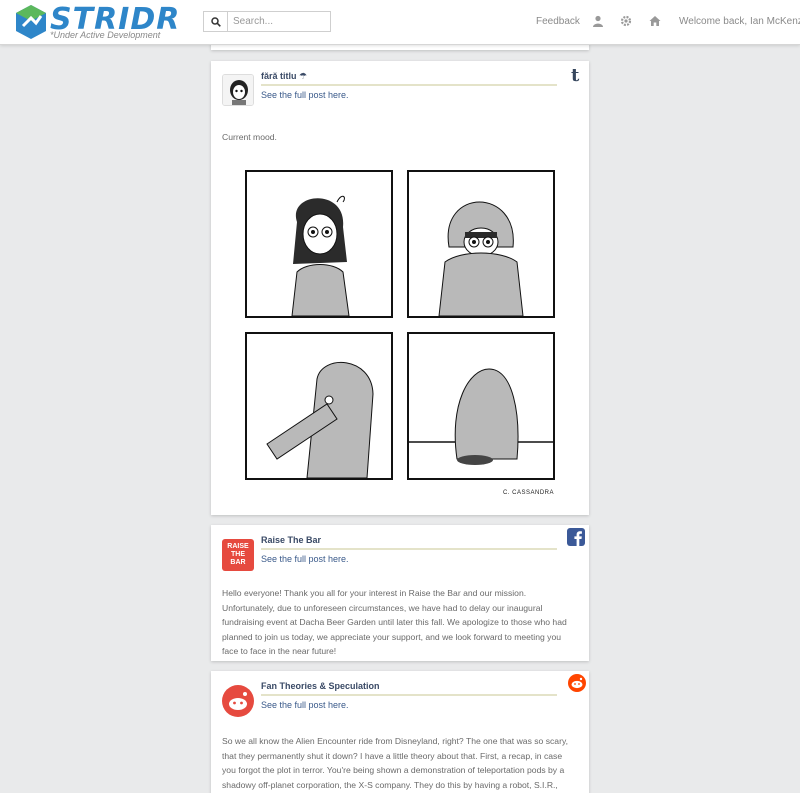 This screenshot has width=800, height=793. What do you see at coordinates (626, 21) in the screenshot?
I see `gear-icon` at bounding box center [626, 21].